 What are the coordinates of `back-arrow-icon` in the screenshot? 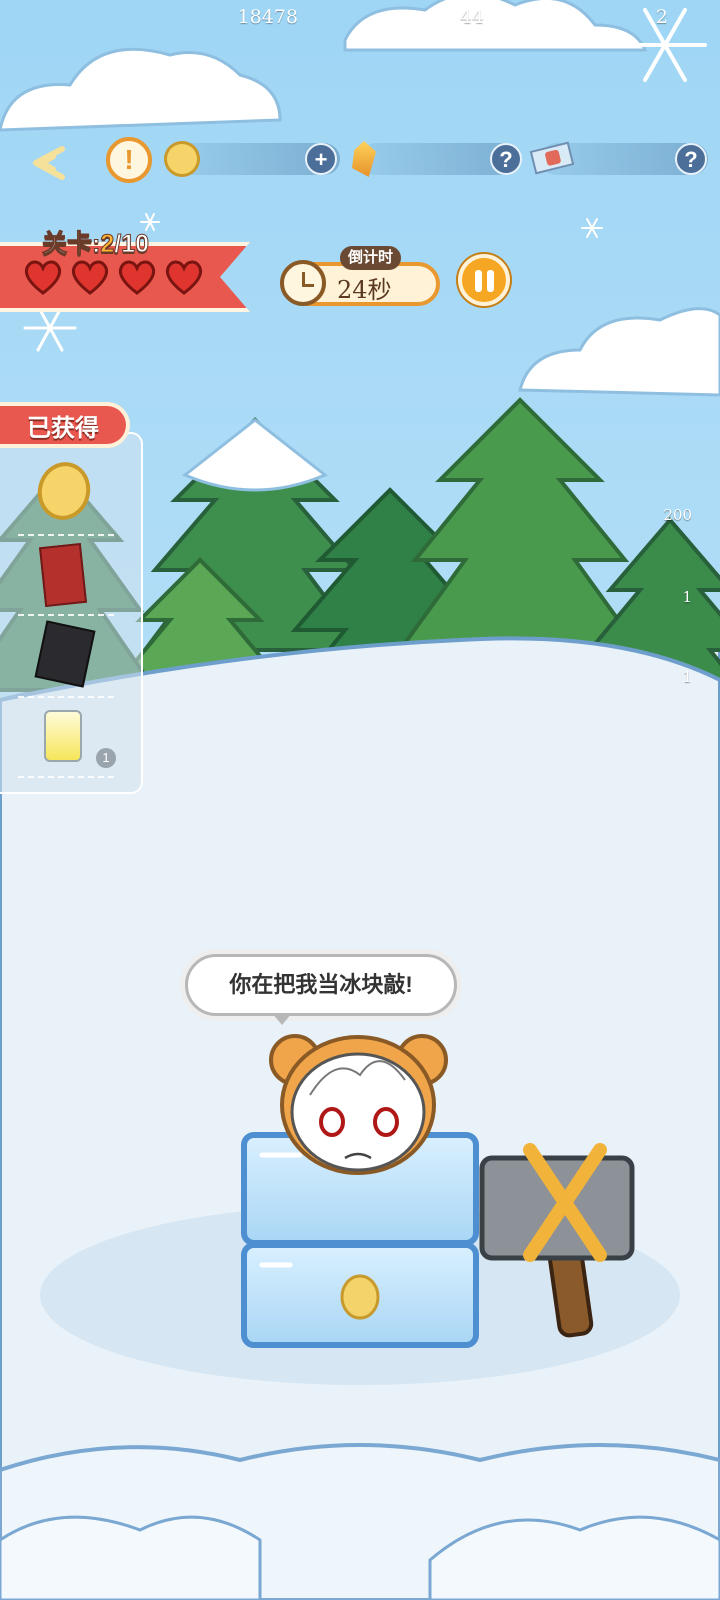 It's located at (49, 163).